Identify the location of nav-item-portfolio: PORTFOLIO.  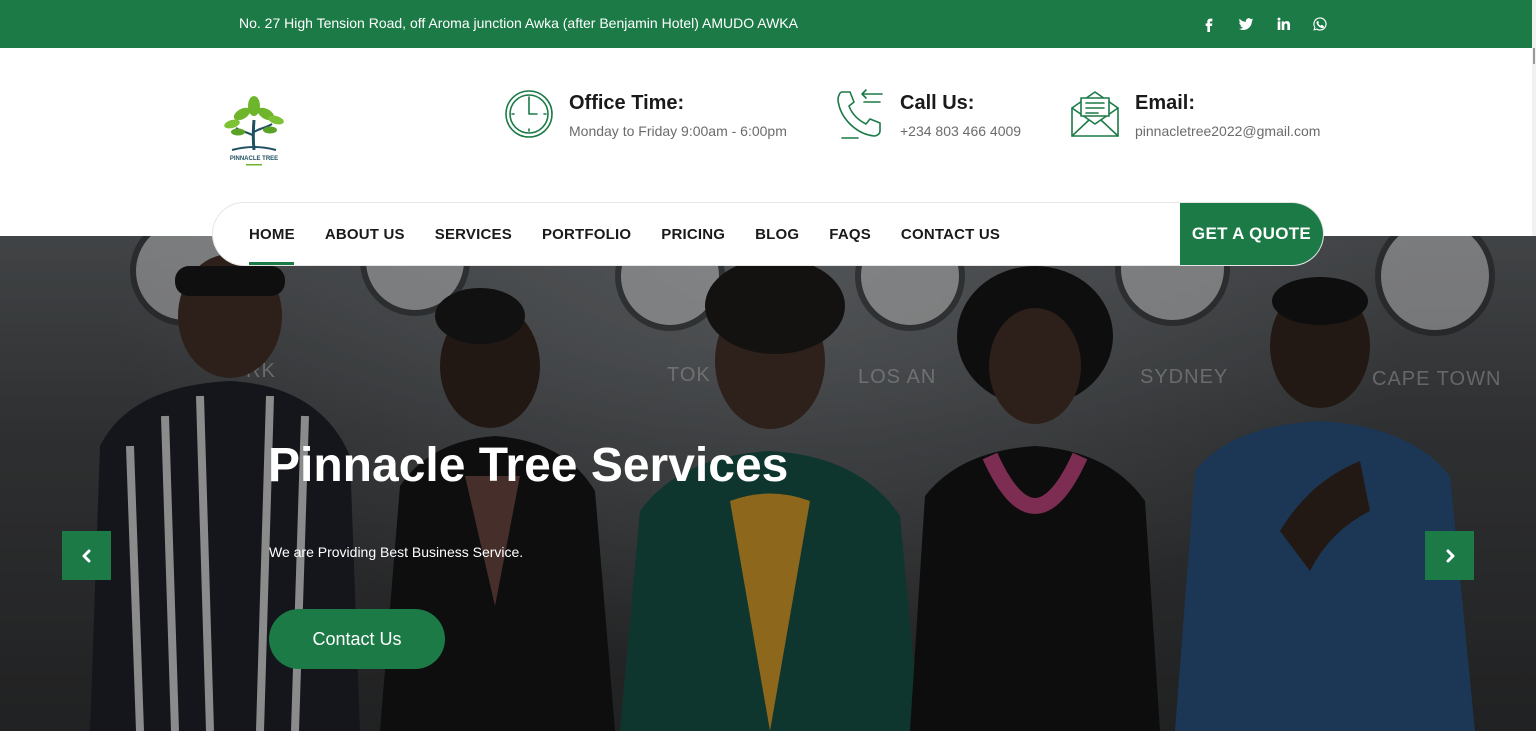
(586, 234).